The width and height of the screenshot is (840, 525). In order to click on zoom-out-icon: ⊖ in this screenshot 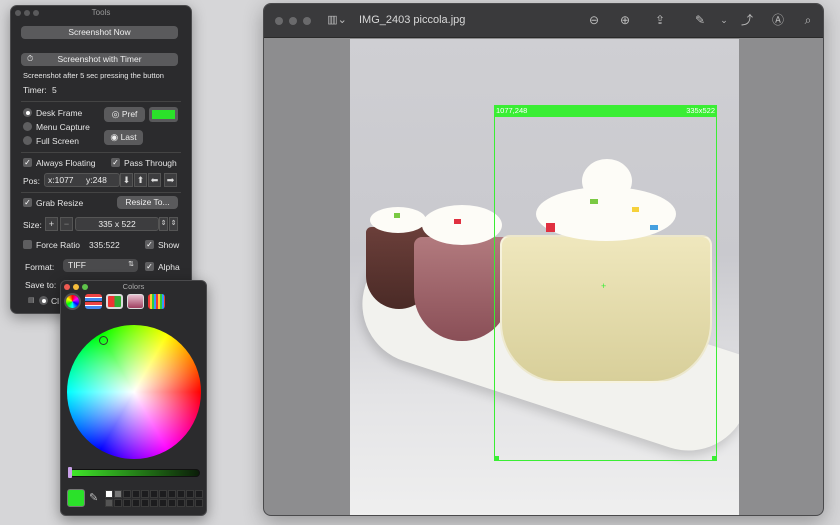, I will do `click(594, 20)`.